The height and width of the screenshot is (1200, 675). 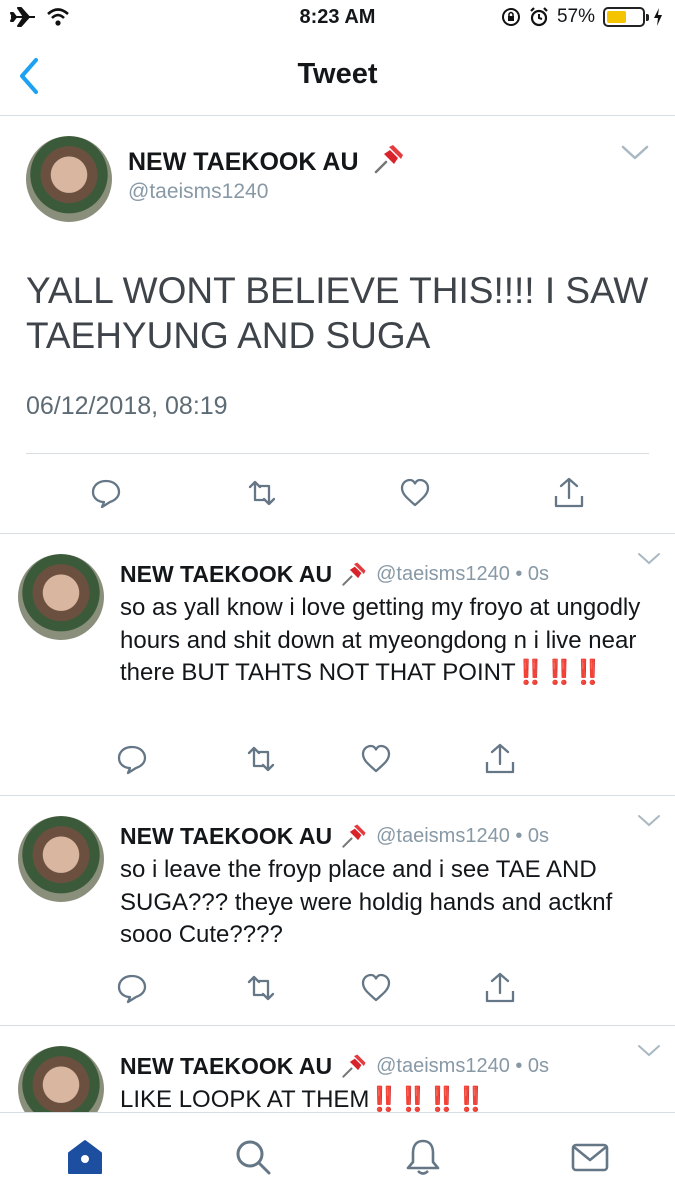 What do you see at coordinates (337, 74) in the screenshot?
I see `page-title: Tweet` at bounding box center [337, 74].